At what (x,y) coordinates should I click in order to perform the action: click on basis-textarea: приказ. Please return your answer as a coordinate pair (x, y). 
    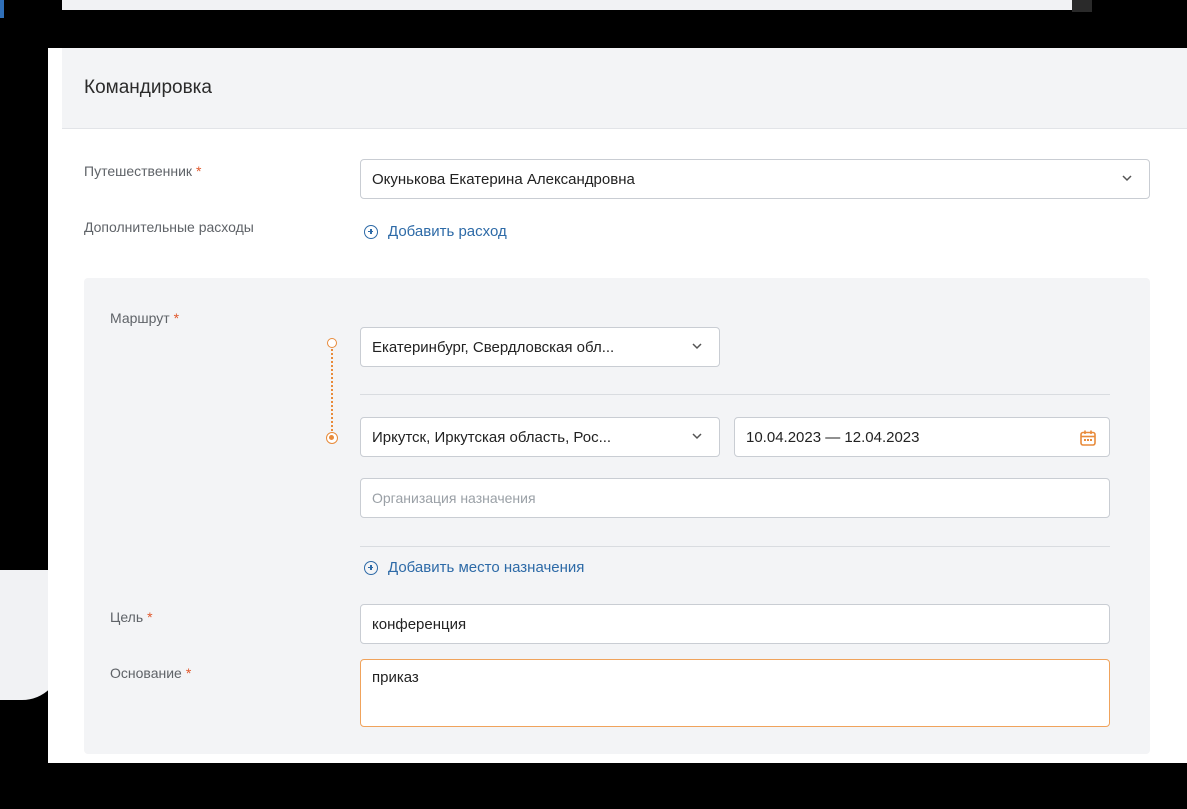
    Looking at the image, I should click on (735, 693).